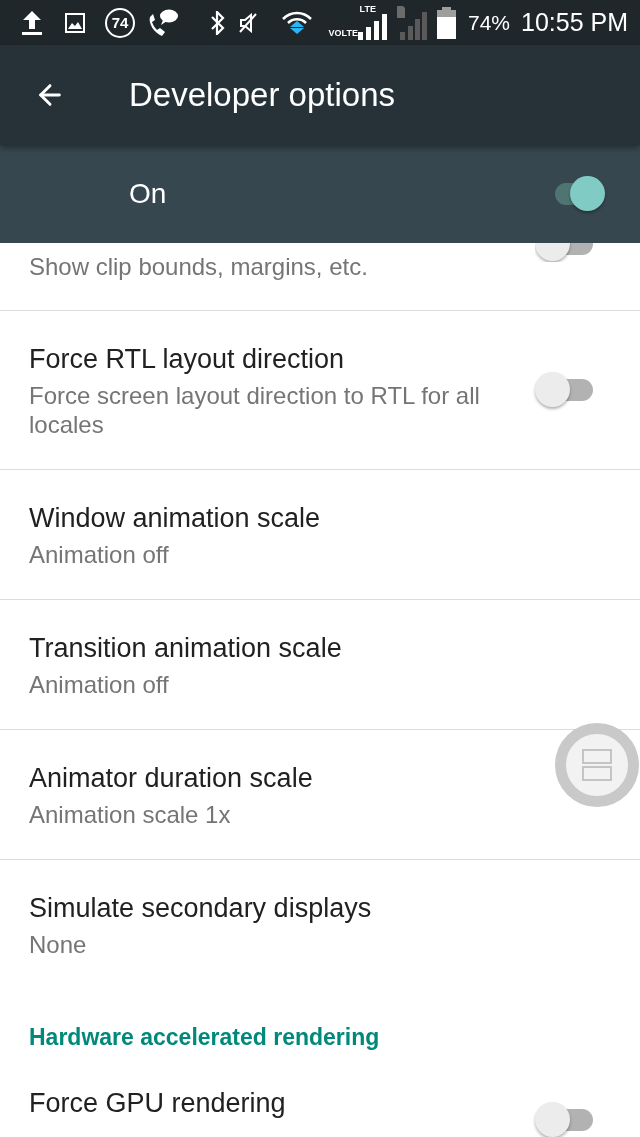  Describe the element at coordinates (597, 765) in the screenshot. I see `stacked-windows-icon` at that location.